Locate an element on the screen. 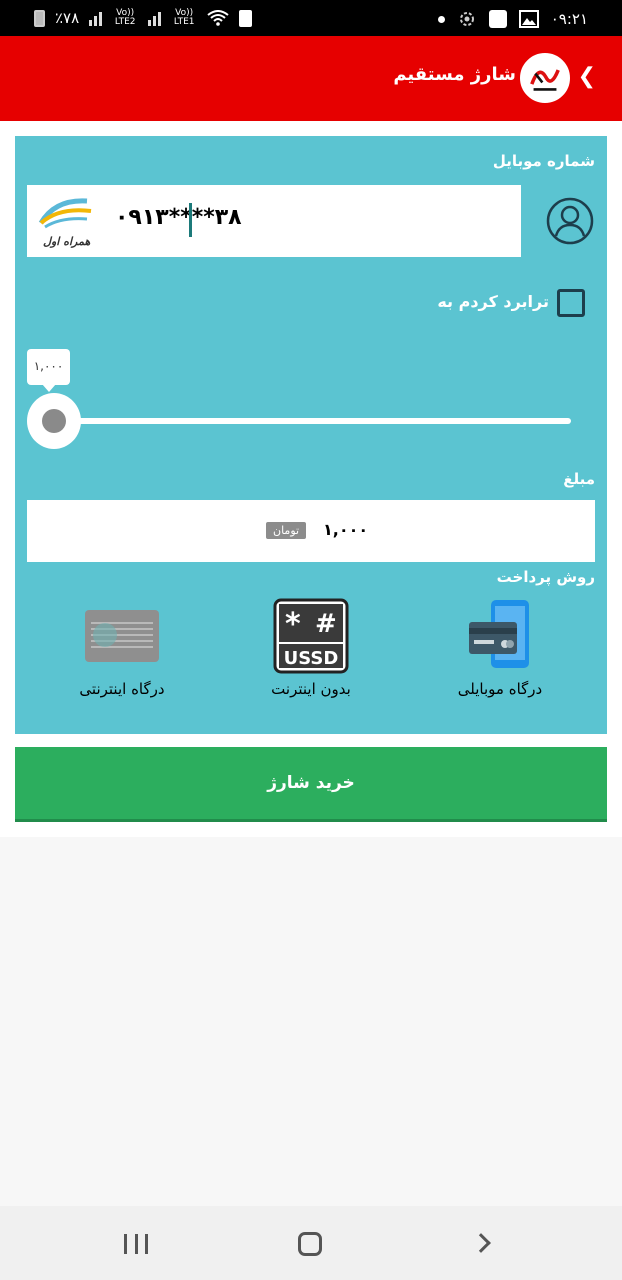 This screenshot has width=622, height=1280. ported-number-checkbox is located at coordinates (571, 303).